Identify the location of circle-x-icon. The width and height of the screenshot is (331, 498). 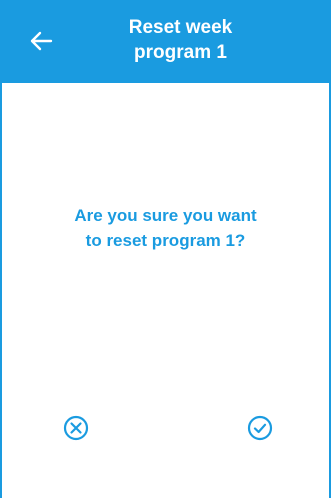
(76, 428).